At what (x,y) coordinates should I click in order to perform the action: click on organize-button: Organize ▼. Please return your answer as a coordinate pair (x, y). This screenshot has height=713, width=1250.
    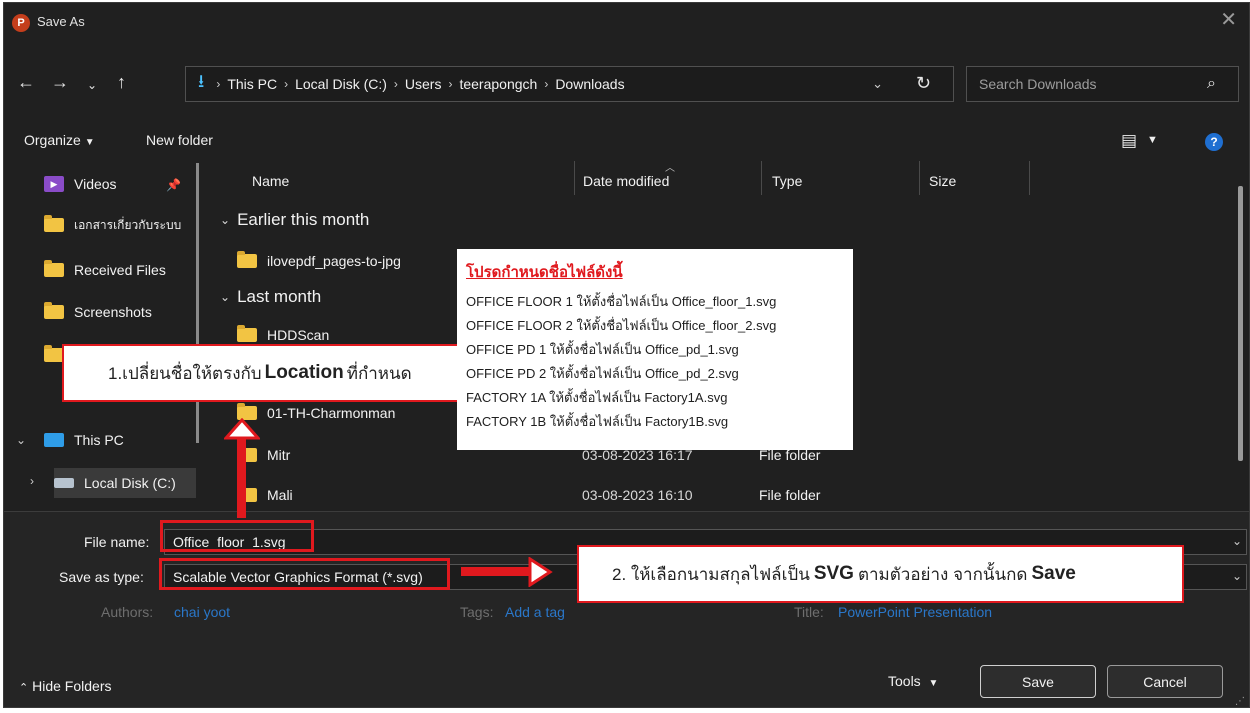
    Looking at the image, I should click on (59, 140).